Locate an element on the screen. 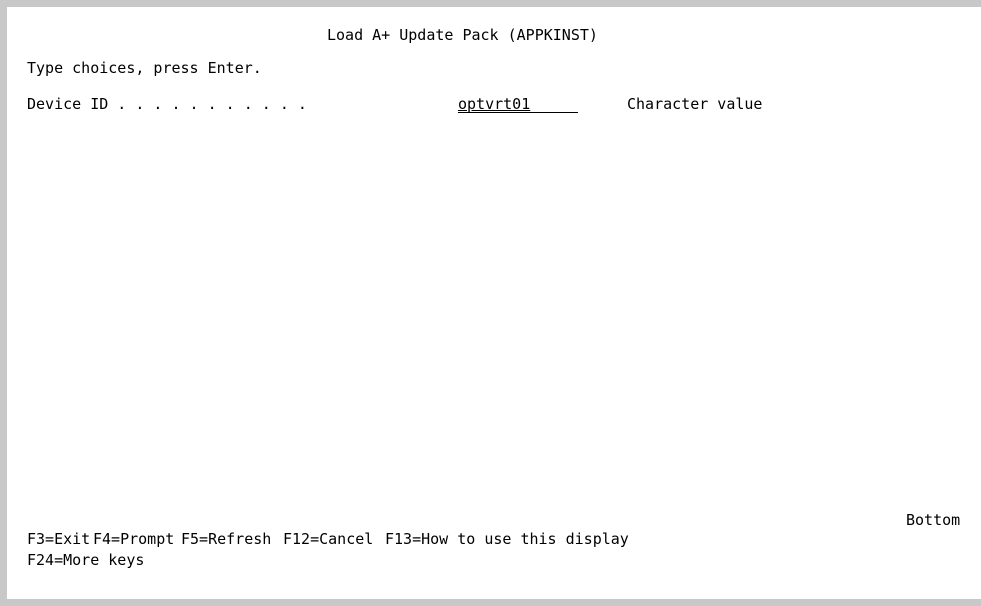 The width and height of the screenshot is (981, 606). f3-exit-key: F3=Exit is located at coordinates (58, 539).